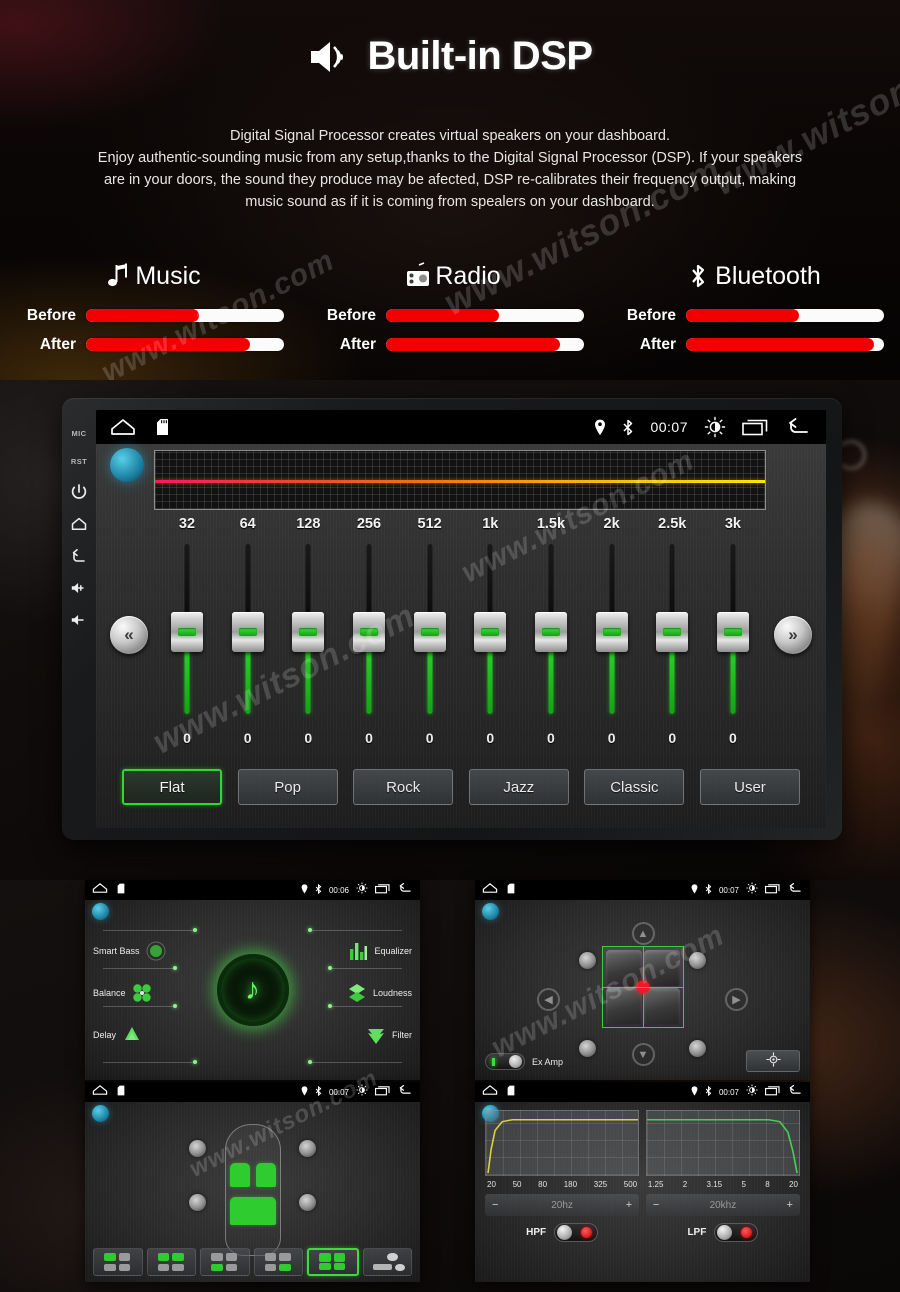  Describe the element at coordinates (362, 951) in the screenshot. I see `dsp-menu-item-equalizer: Equalizer` at that location.